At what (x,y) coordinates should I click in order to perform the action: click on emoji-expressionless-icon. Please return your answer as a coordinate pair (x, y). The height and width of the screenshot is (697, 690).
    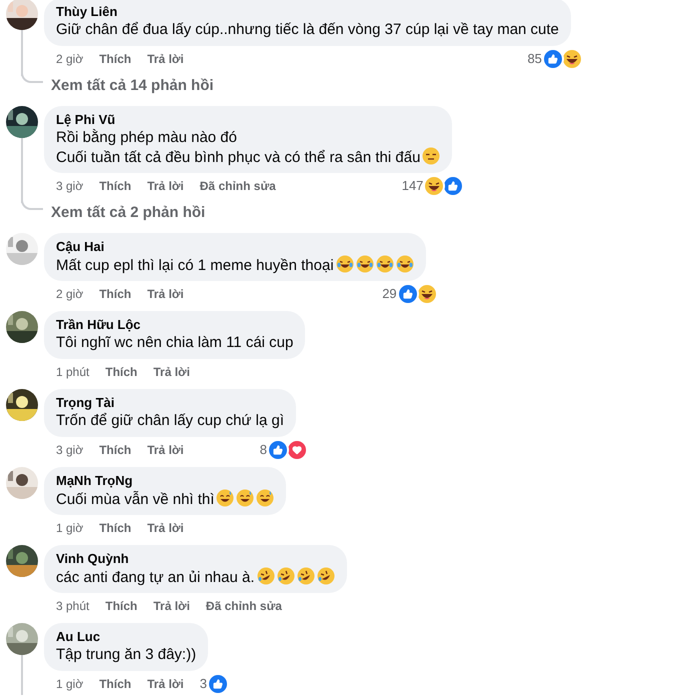
    Looking at the image, I should click on (431, 156).